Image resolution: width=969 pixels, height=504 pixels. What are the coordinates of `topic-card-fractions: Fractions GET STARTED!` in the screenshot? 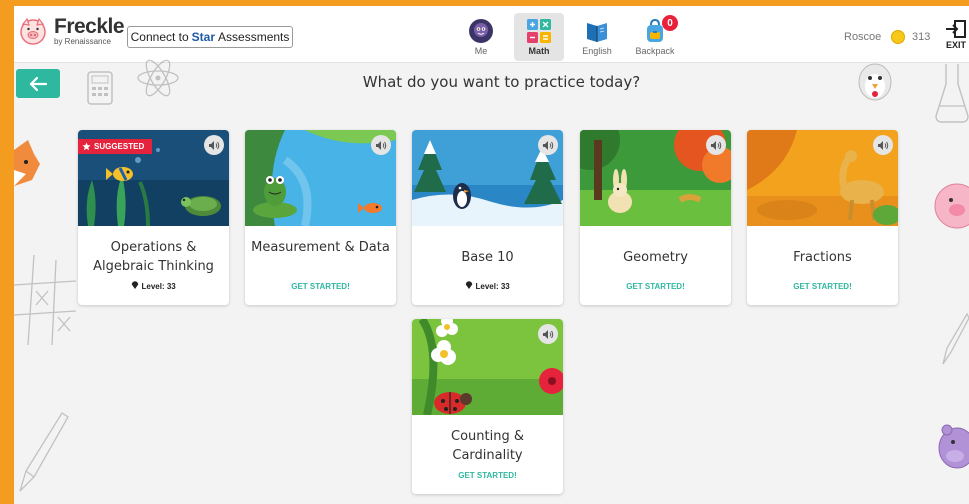 It's located at (822, 217).